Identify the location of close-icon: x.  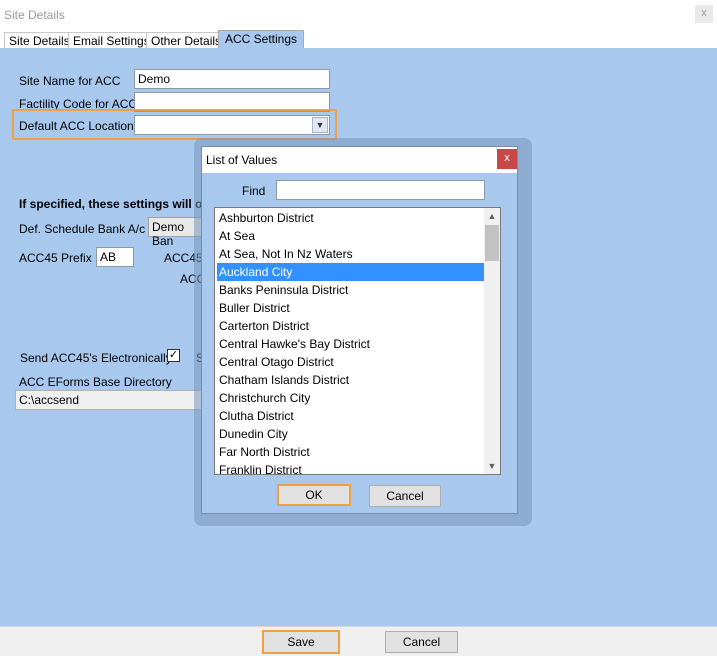
(704, 14).